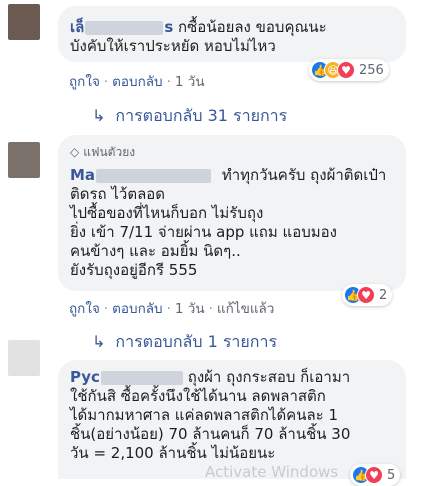  Describe the element at coordinates (134, 270) in the screenshot. I see `comment-text-line: ยังรับถุงอยู่อีกรี 555` at that location.